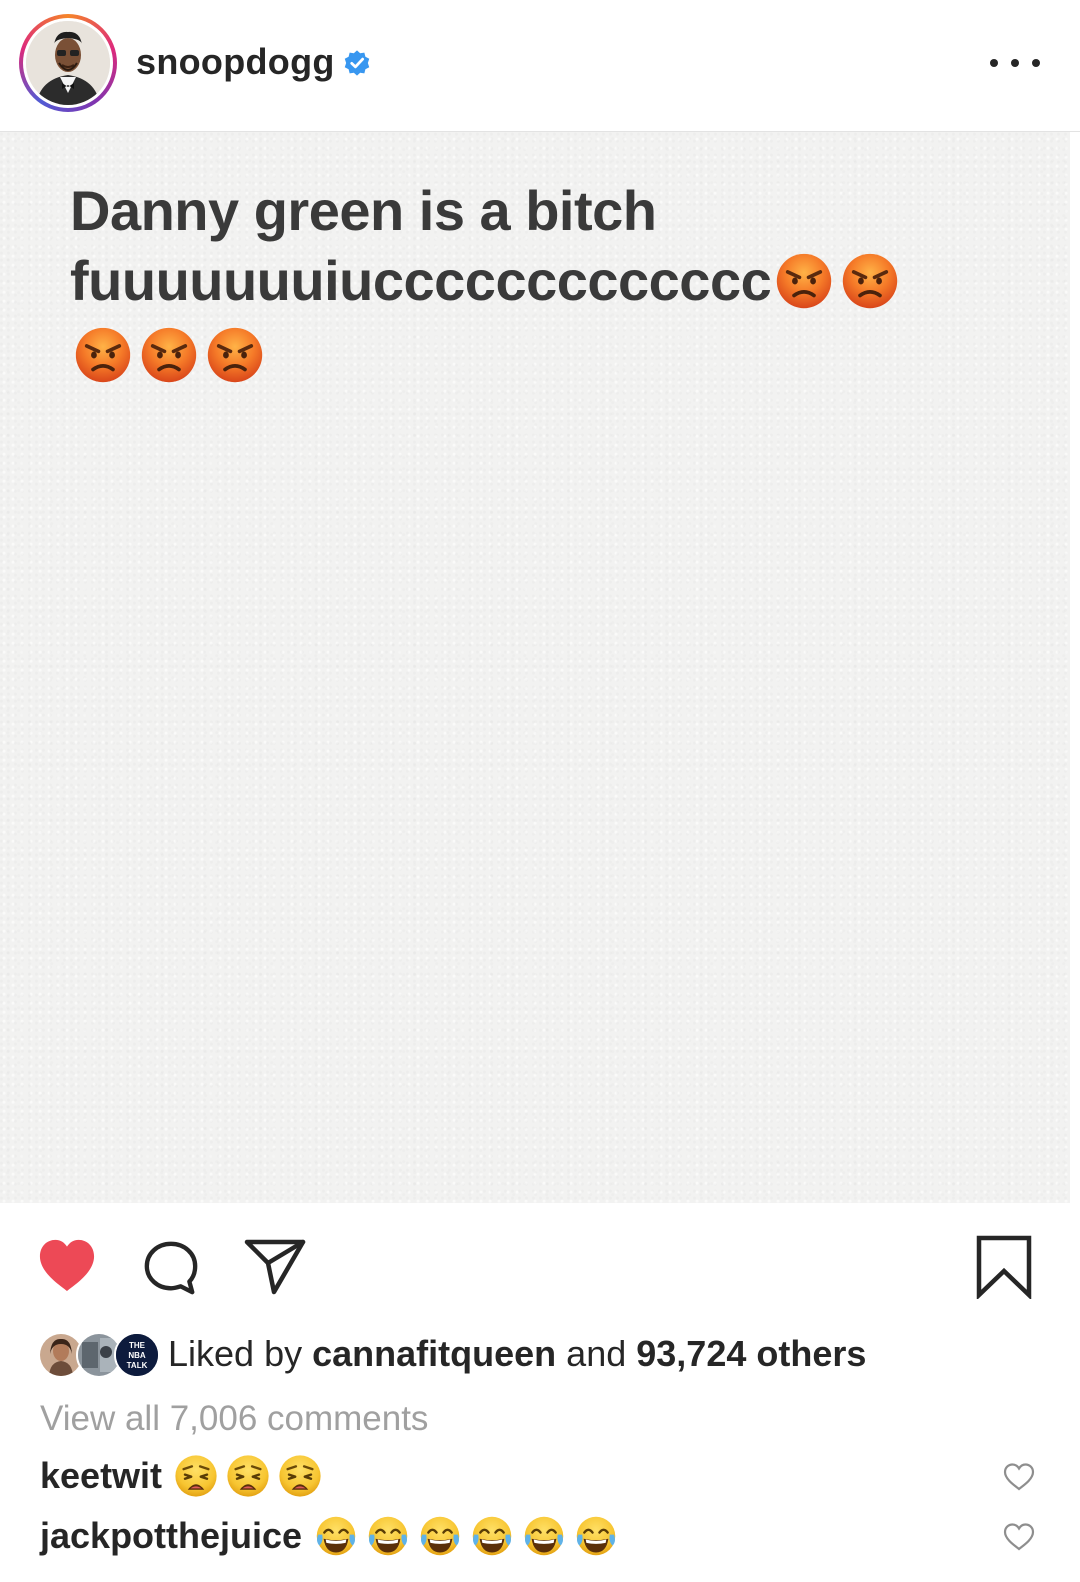  What do you see at coordinates (234, 1419) in the screenshot?
I see `view-all-comments-link: View all 7,006 comments` at bounding box center [234, 1419].